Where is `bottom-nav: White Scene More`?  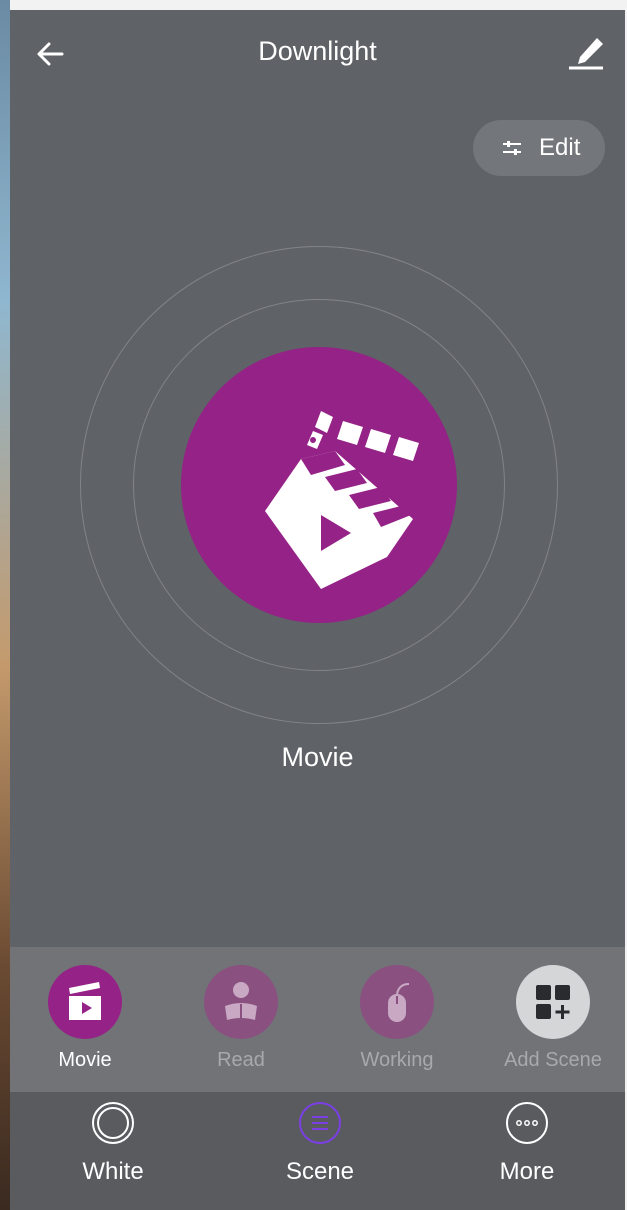
bottom-nav: White Scene More is located at coordinates (317, 1151).